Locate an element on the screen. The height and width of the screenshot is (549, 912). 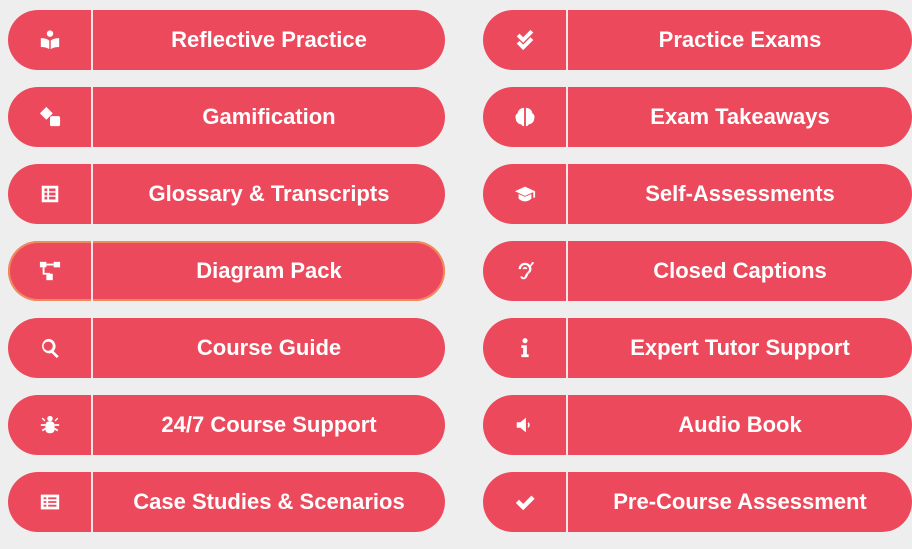
pill-label: Reflective Practice is located at coordinates (269, 39).